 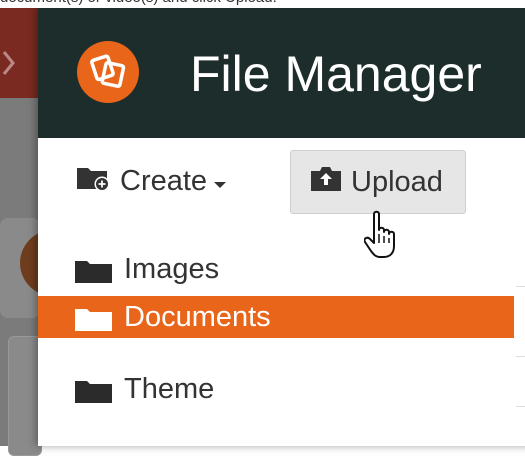 I want to click on create-button: Create, so click(x=151, y=181).